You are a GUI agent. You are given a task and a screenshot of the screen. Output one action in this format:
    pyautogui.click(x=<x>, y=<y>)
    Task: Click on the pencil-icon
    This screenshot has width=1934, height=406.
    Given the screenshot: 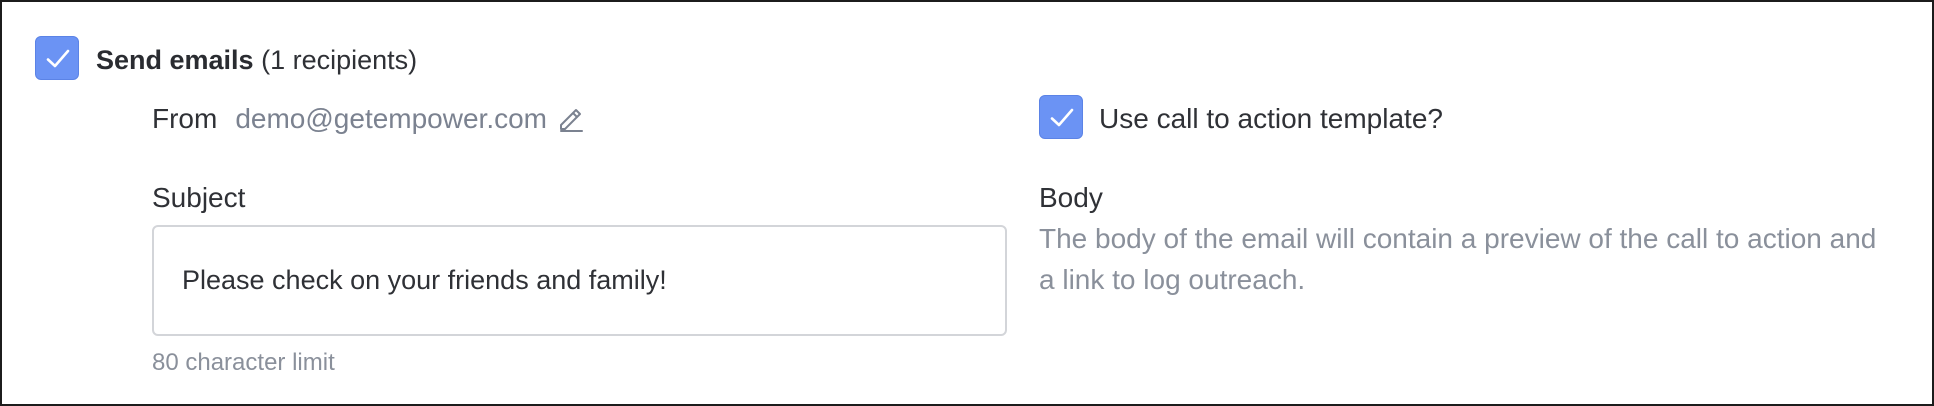 What is the action you would take?
    pyautogui.click(x=570, y=119)
    